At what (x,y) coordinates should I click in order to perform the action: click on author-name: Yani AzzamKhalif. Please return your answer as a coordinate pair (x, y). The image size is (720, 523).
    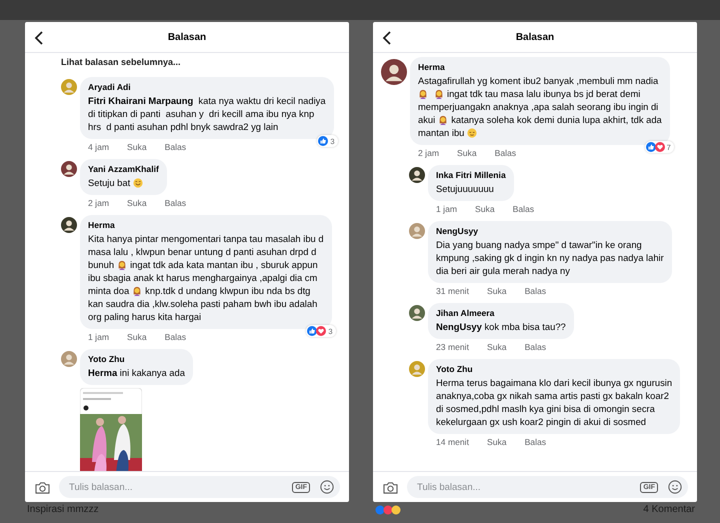
    Looking at the image, I should click on (123, 169).